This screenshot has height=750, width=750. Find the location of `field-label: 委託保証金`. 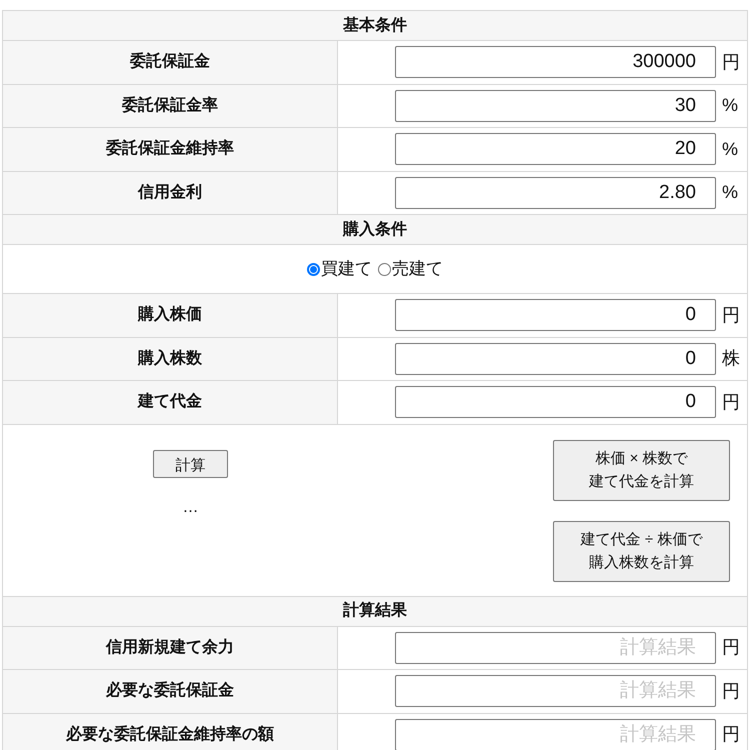

field-label: 委託保証金 is located at coordinates (170, 61).